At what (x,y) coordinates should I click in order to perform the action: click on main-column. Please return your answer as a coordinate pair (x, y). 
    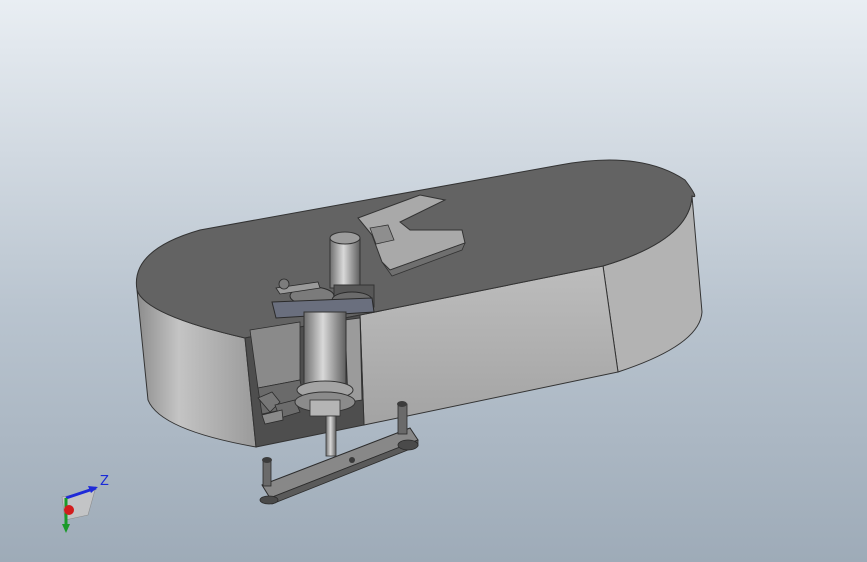
    Looking at the image, I should click on (325, 351).